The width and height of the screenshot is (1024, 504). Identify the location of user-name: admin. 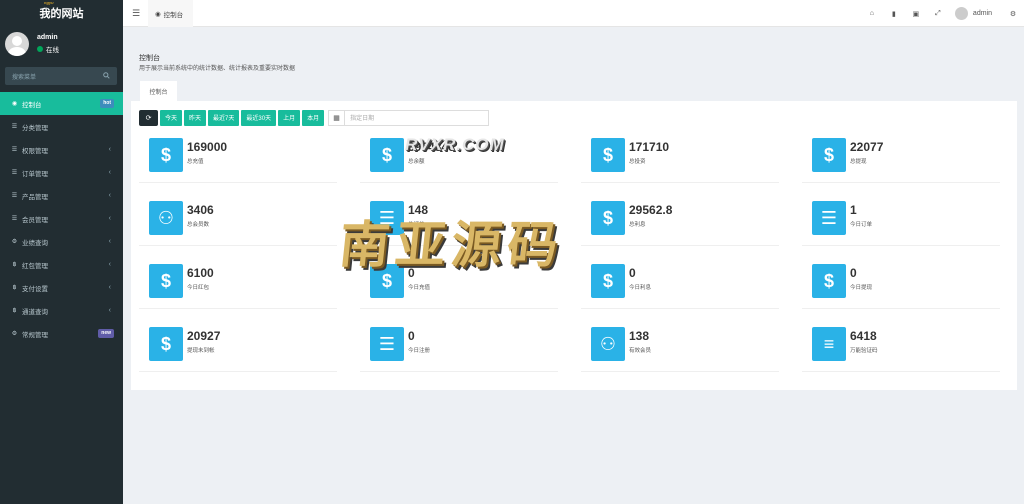
(47, 37).